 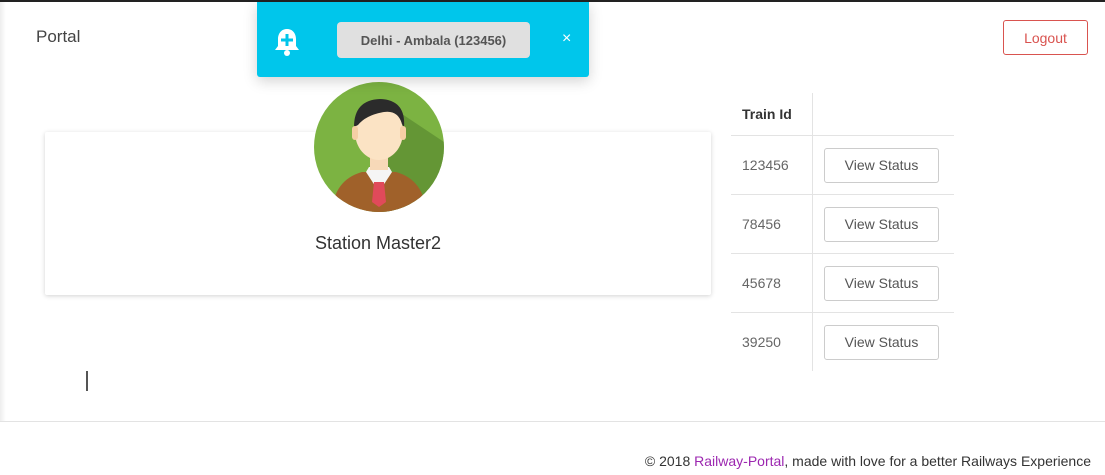 I want to click on left-shadow, so click(x=3, y=212).